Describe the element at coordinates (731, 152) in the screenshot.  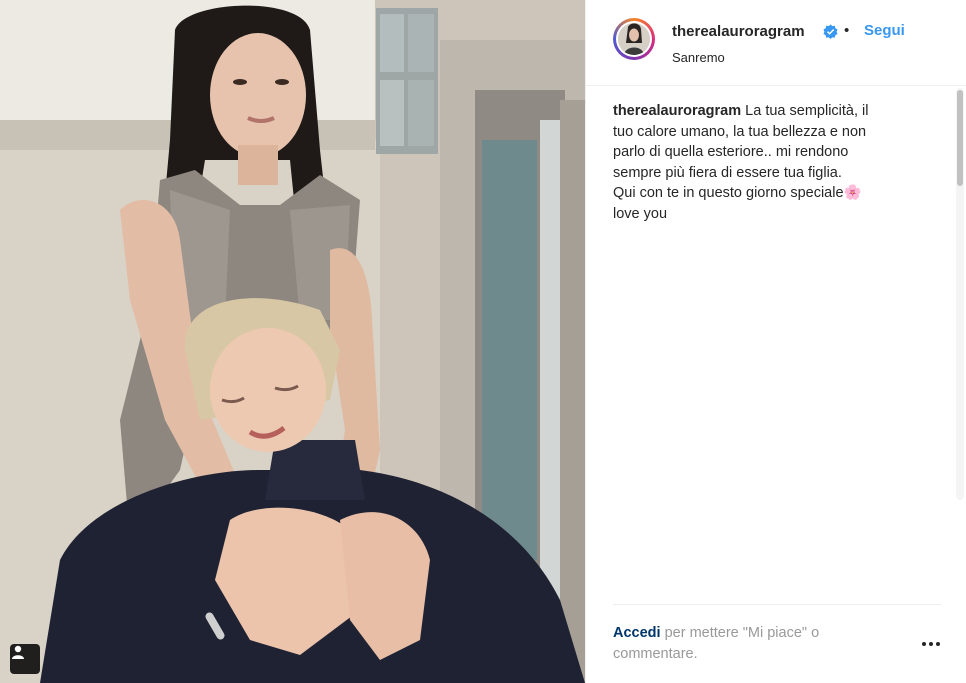
I see `caption-line: parlo di quella esteriore.. mi rendono` at that location.